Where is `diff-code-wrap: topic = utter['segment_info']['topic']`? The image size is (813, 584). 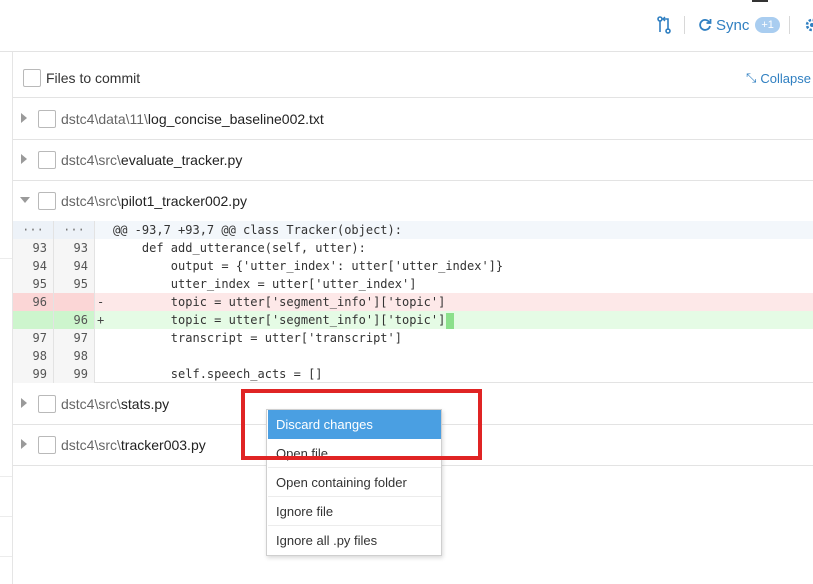 diff-code-wrap: topic = utter['segment_info']['topic'] is located at coordinates (284, 320).